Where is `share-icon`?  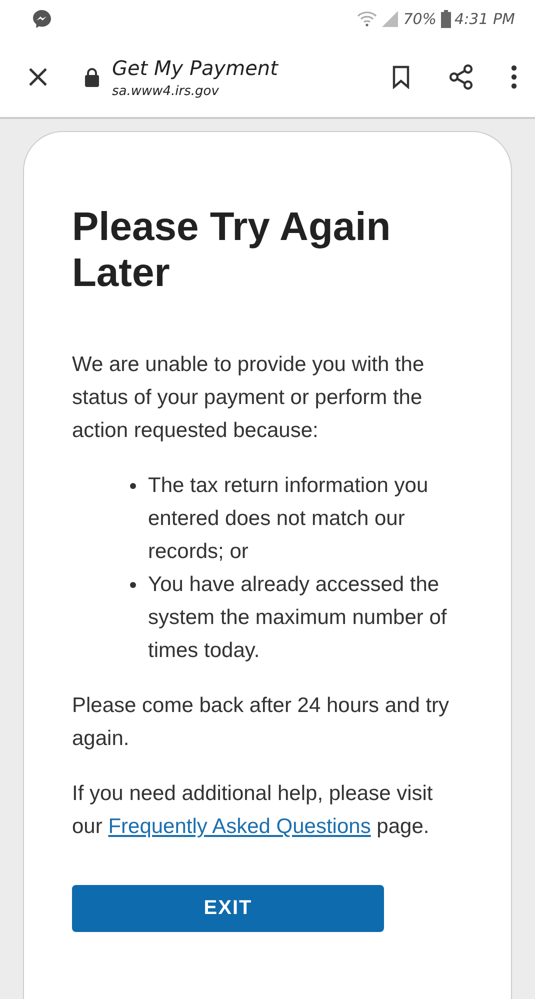 share-icon is located at coordinates (461, 77).